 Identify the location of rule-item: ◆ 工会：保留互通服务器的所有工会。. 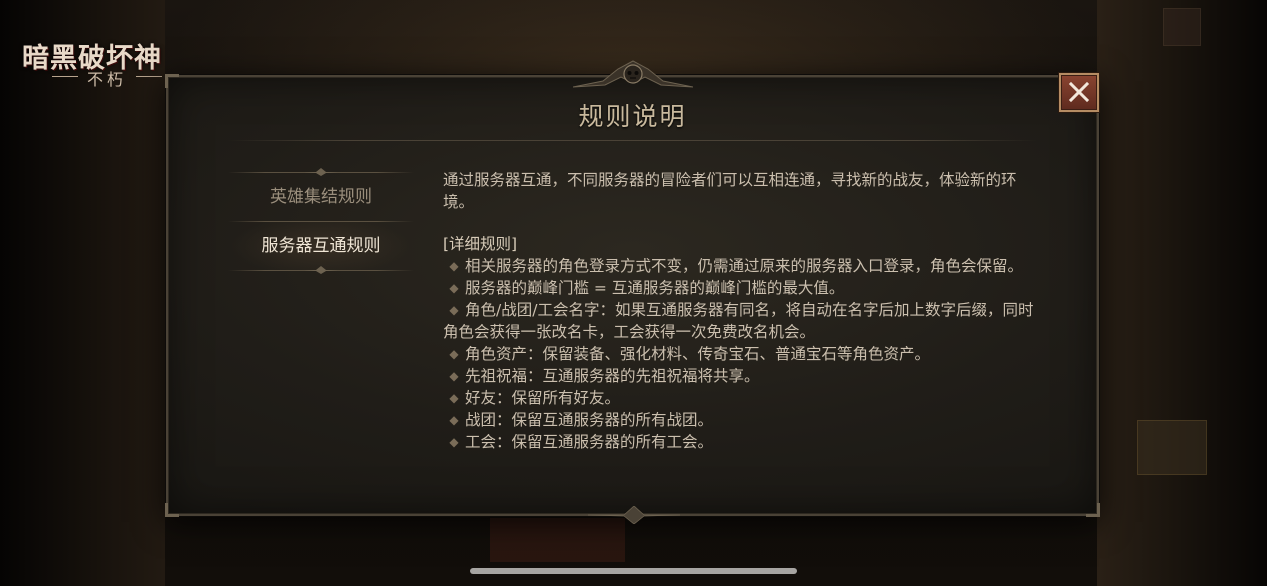
(743, 442).